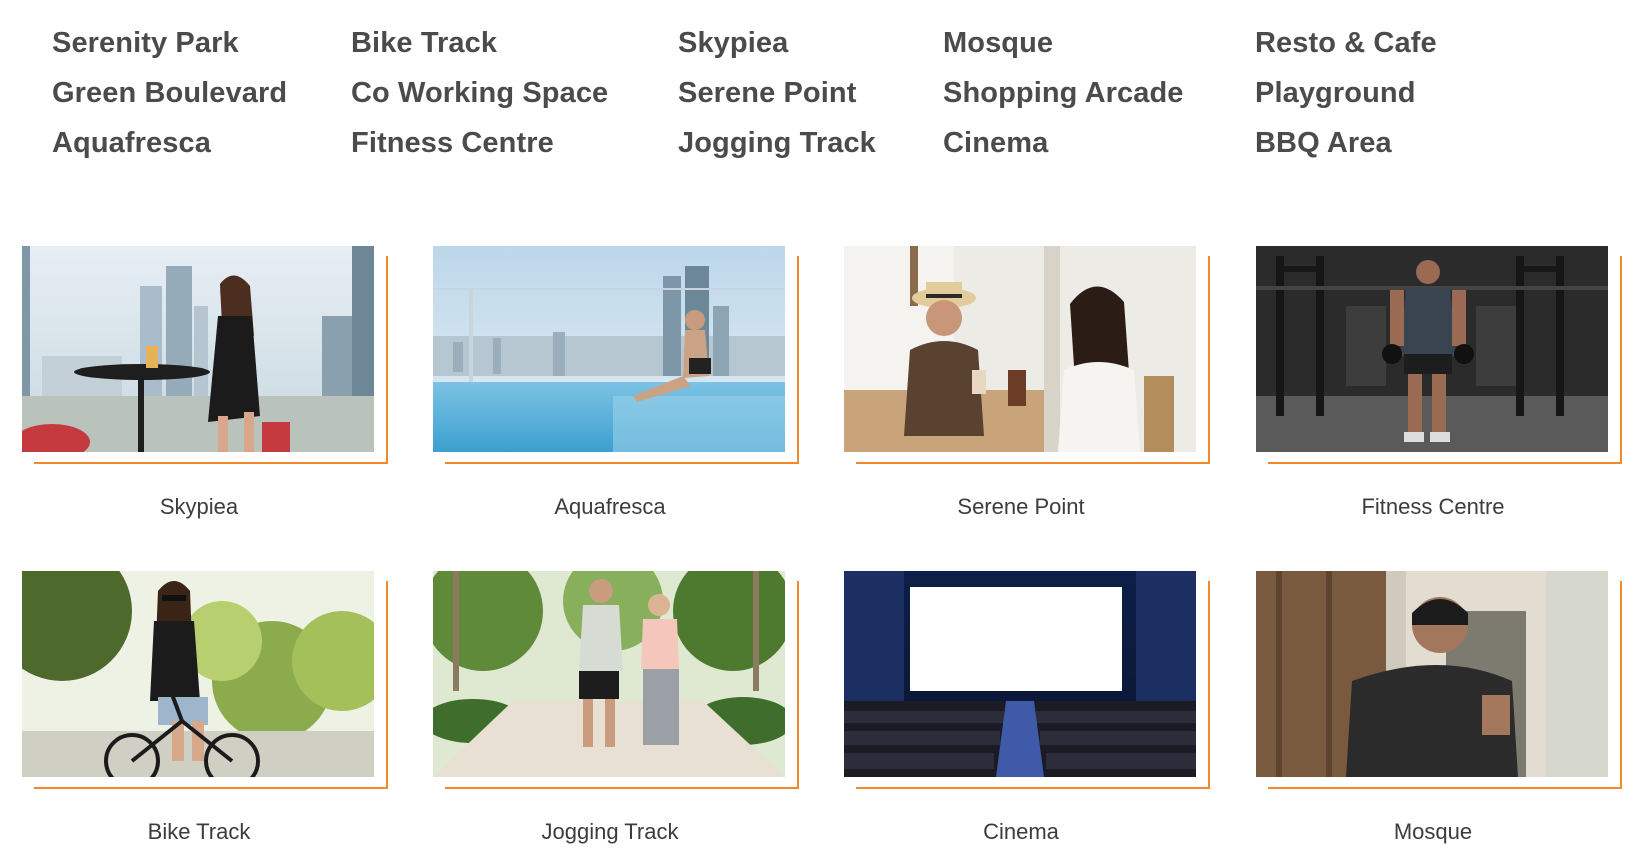  I want to click on infinity-pool-photo, so click(609, 349).